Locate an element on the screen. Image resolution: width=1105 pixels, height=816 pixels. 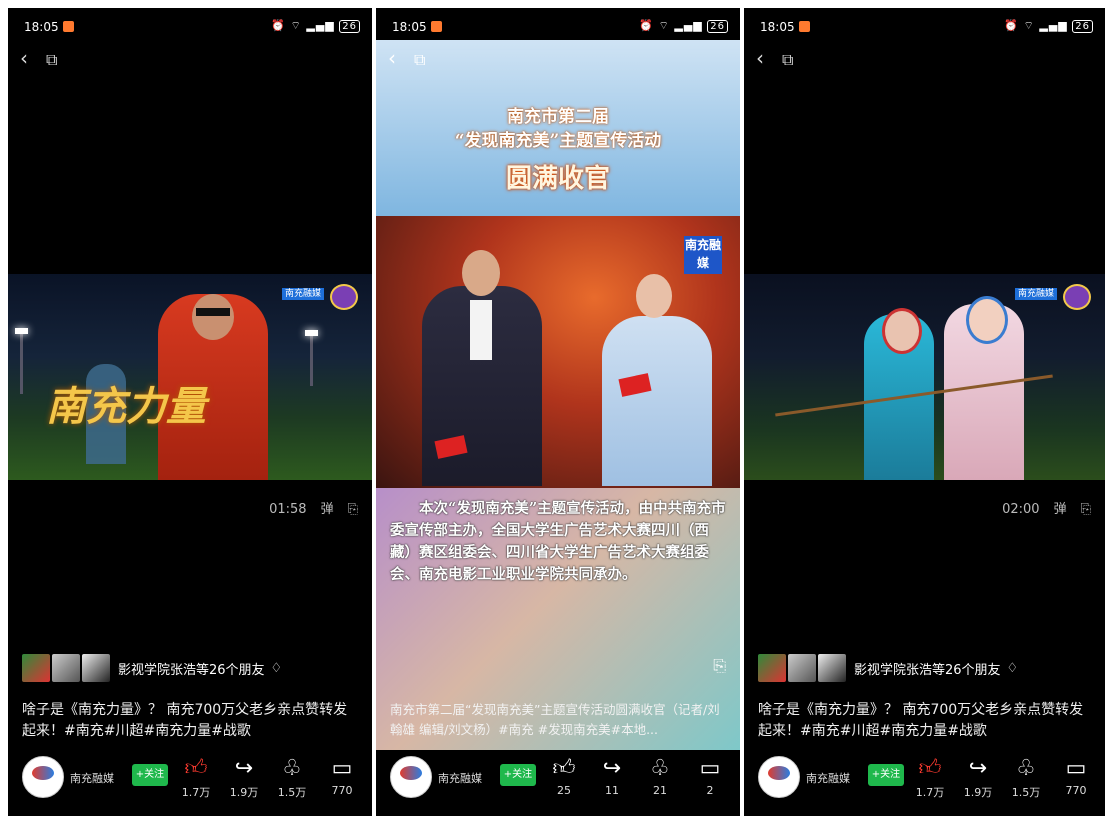
comment-count: 2 is located at coordinates (710, 790).